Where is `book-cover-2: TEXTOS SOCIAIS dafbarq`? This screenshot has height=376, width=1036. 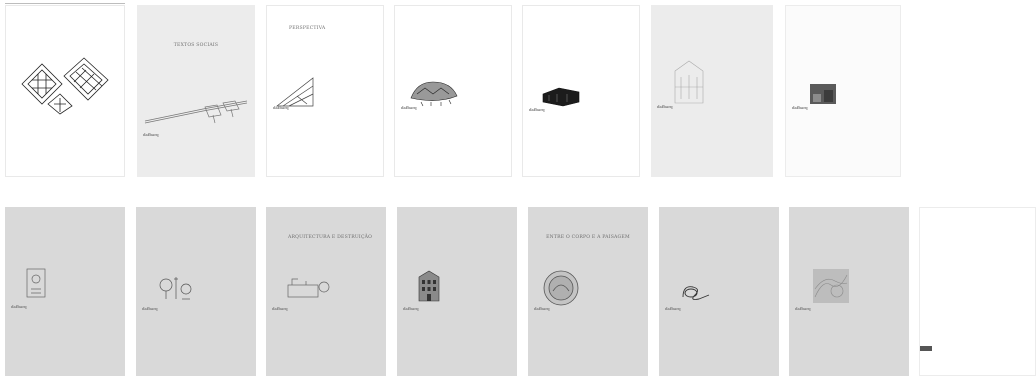 book-cover-2: TEXTOS SOCIAIS dafbarq is located at coordinates (196, 91).